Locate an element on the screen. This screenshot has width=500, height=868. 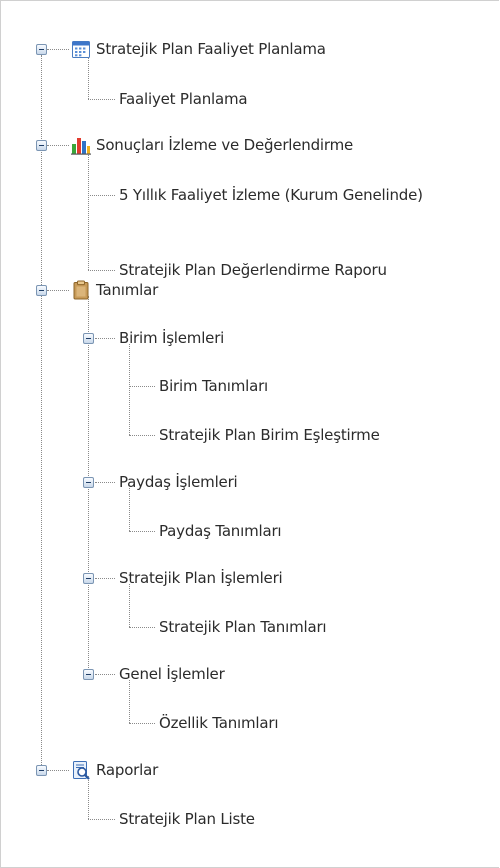
tree-node-stratejik-plan-islemleri: Stratejik Plan İşlemleri is located at coordinates (201, 578).